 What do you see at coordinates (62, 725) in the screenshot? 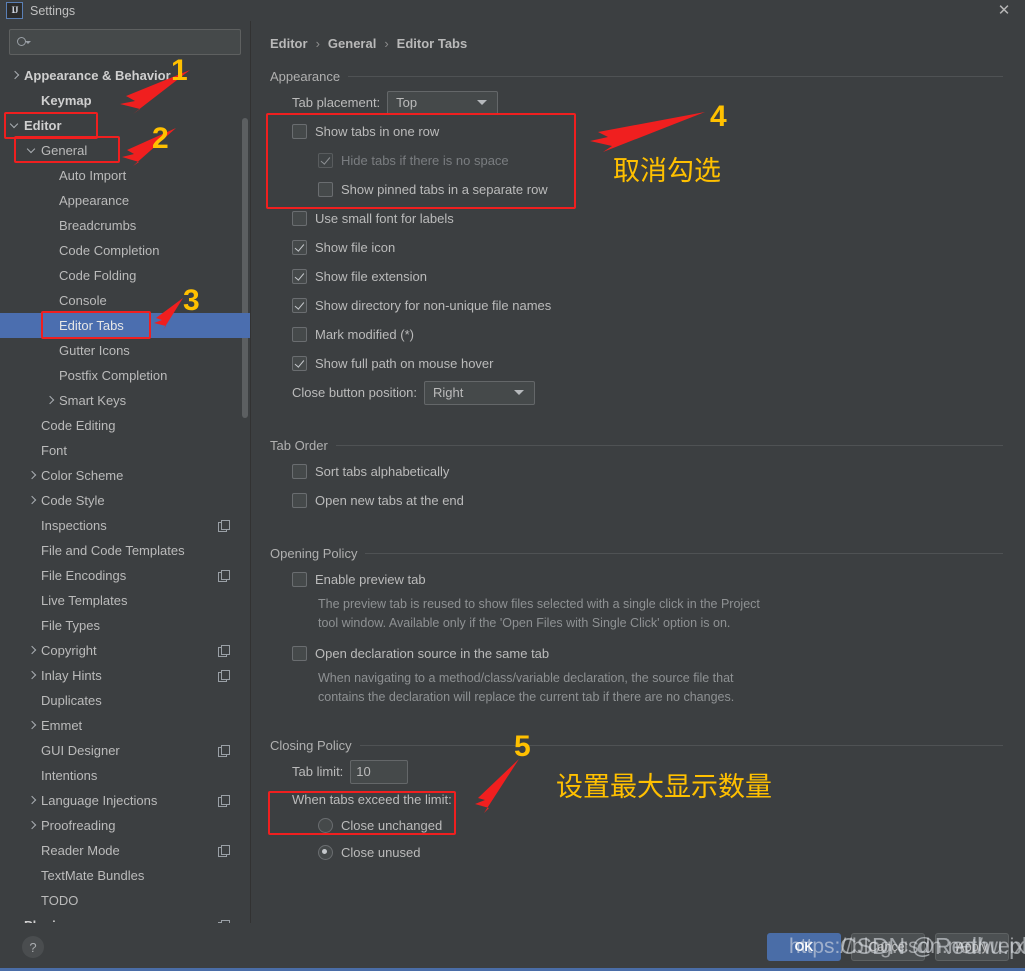
I see `sidebar-item-label: Emmet` at bounding box center [62, 725].